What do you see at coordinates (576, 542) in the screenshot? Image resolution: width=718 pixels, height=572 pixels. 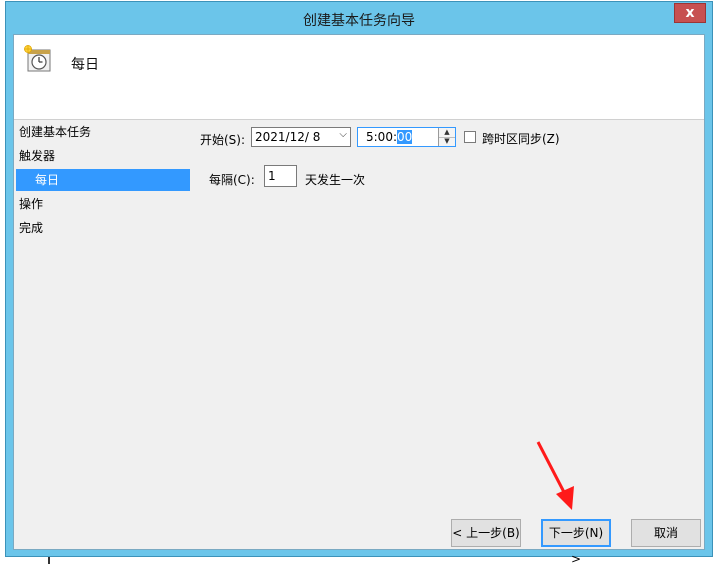 I see `next-button: 下一步(N) >` at bounding box center [576, 542].